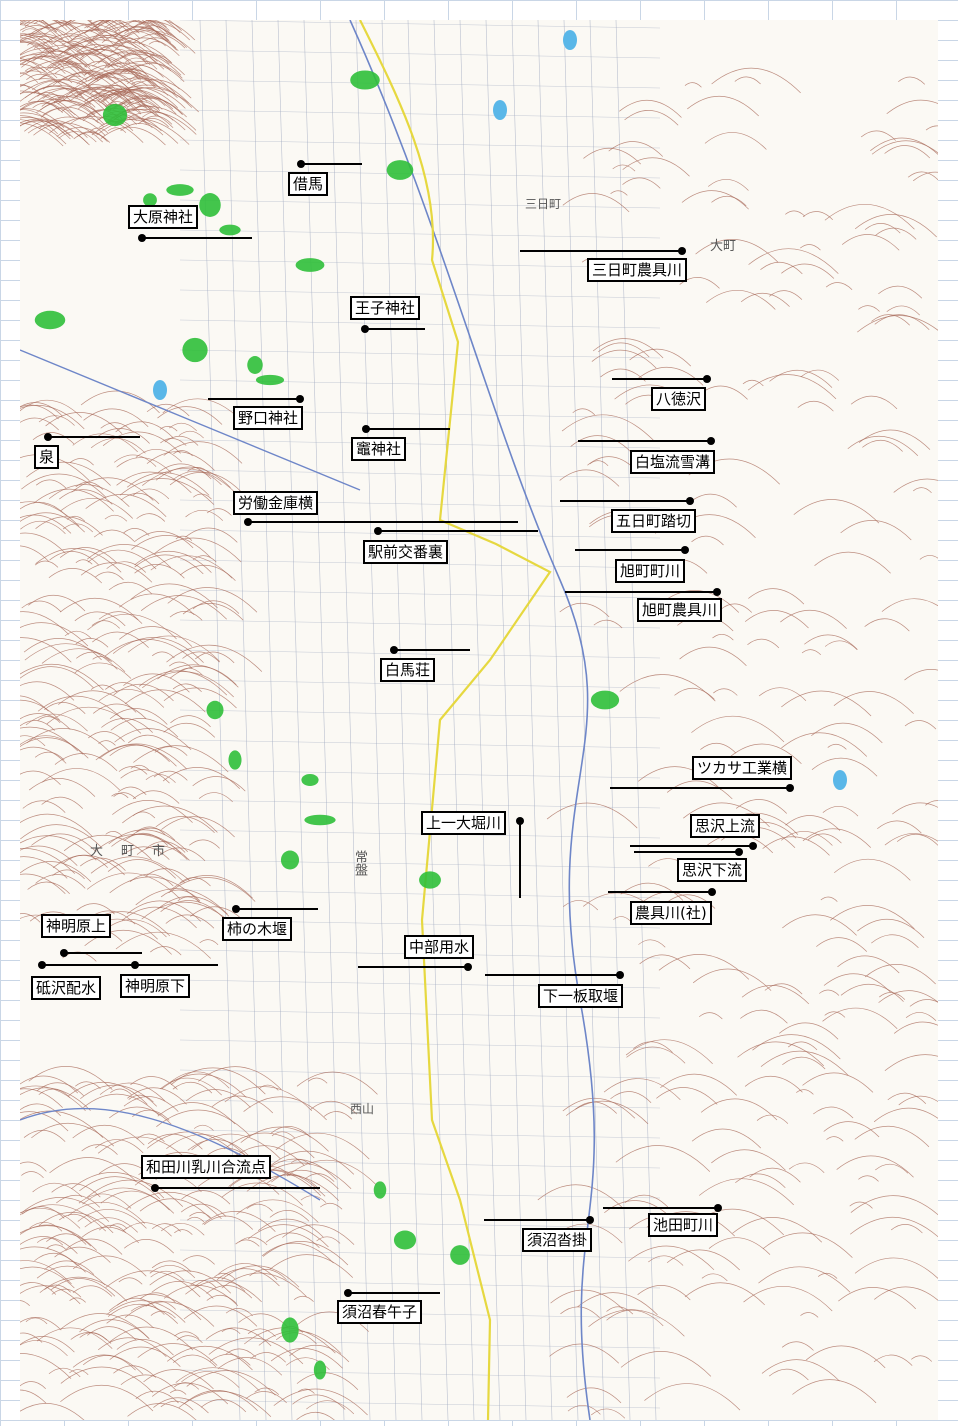 This screenshot has width=958, height=1426. Describe the element at coordinates (408, 670) in the screenshot. I see `label-hakubaso: 白馬荘` at that location.